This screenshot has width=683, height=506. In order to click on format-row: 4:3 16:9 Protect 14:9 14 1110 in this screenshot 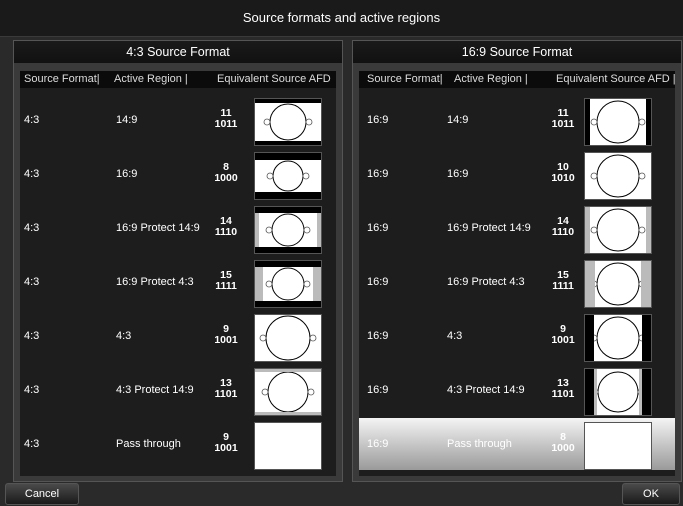, I will do `click(178, 228)`.